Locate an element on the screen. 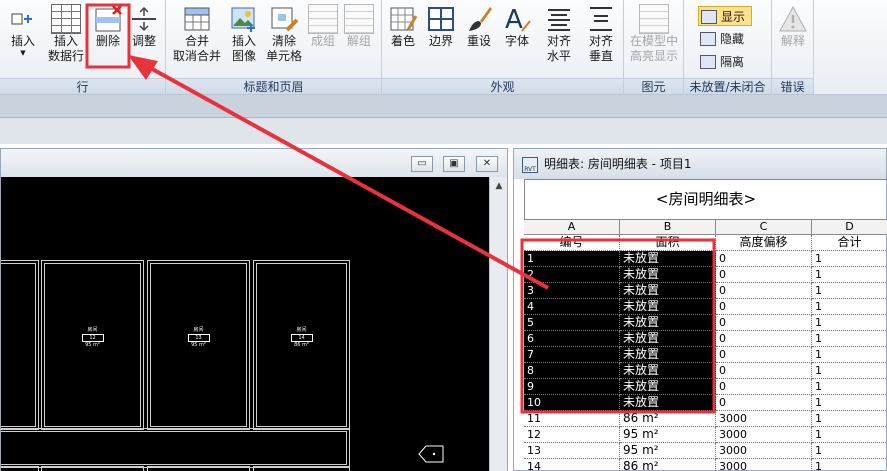 Image resolution: width=887 pixels, height=471 pixels. schedule-cell-num: 13 is located at coordinates (572, 451).